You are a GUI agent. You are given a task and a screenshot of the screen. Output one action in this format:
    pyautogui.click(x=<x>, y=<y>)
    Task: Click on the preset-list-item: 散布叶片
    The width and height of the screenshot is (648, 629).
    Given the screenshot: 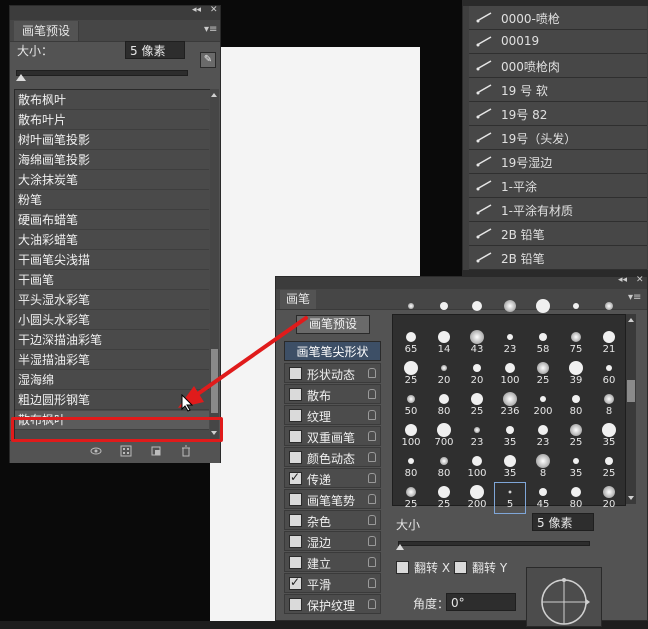 What is the action you would take?
    pyautogui.click(x=112, y=120)
    